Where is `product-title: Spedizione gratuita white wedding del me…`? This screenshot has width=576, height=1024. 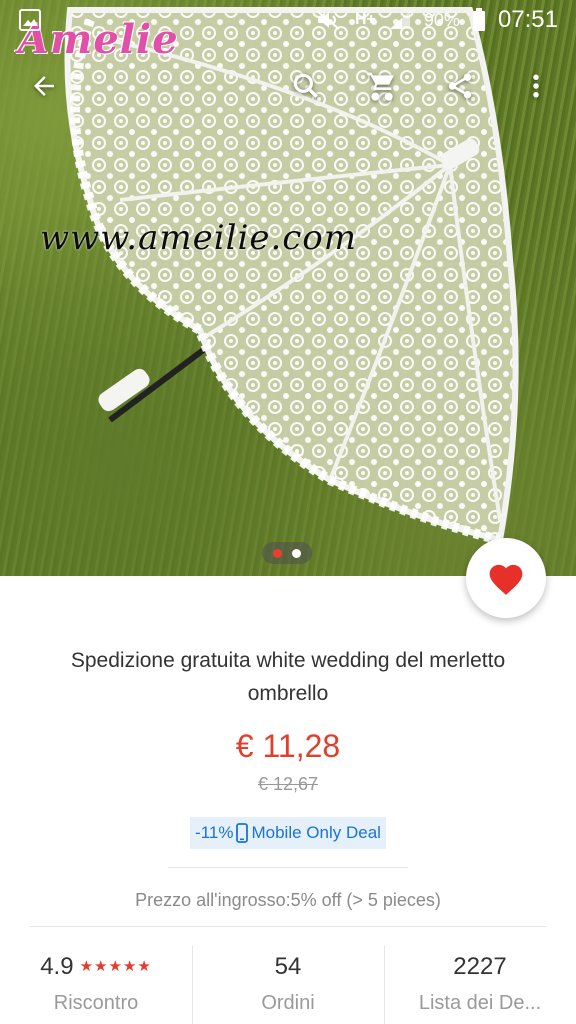 product-title: Spedizione gratuita white wedding del me… is located at coordinates (288, 677).